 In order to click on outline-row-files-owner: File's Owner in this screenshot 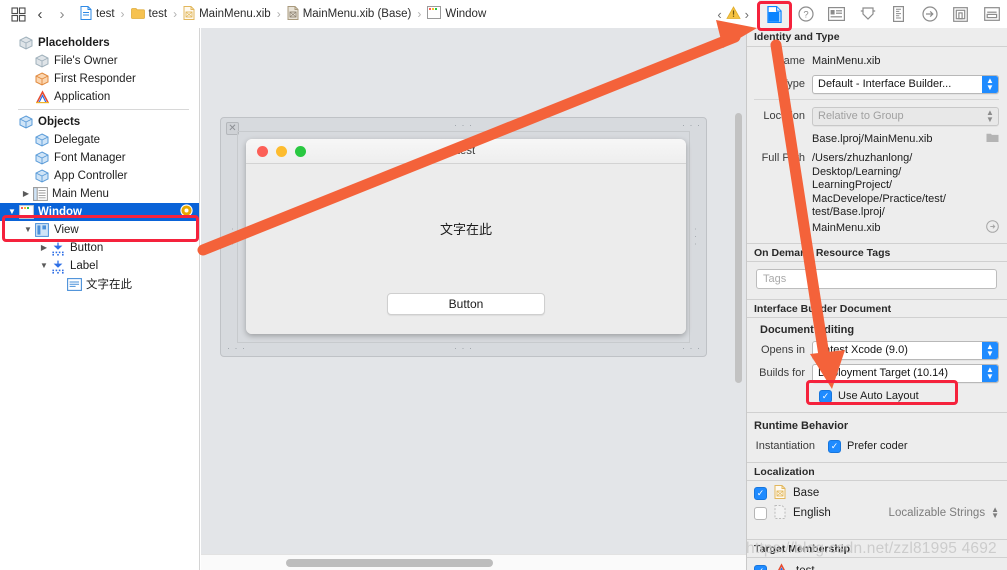, I will do `click(99, 61)`.